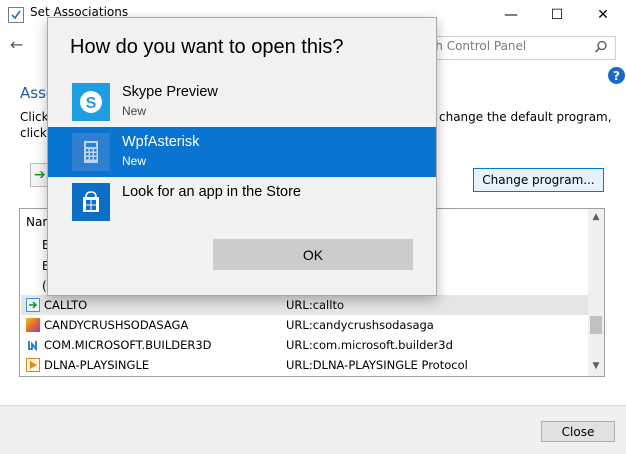 This screenshot has width=626, height=454. What do you see at coordinates (601, 47) in the screenshot?
I see `search-icon` at bounding box center [601, 47].